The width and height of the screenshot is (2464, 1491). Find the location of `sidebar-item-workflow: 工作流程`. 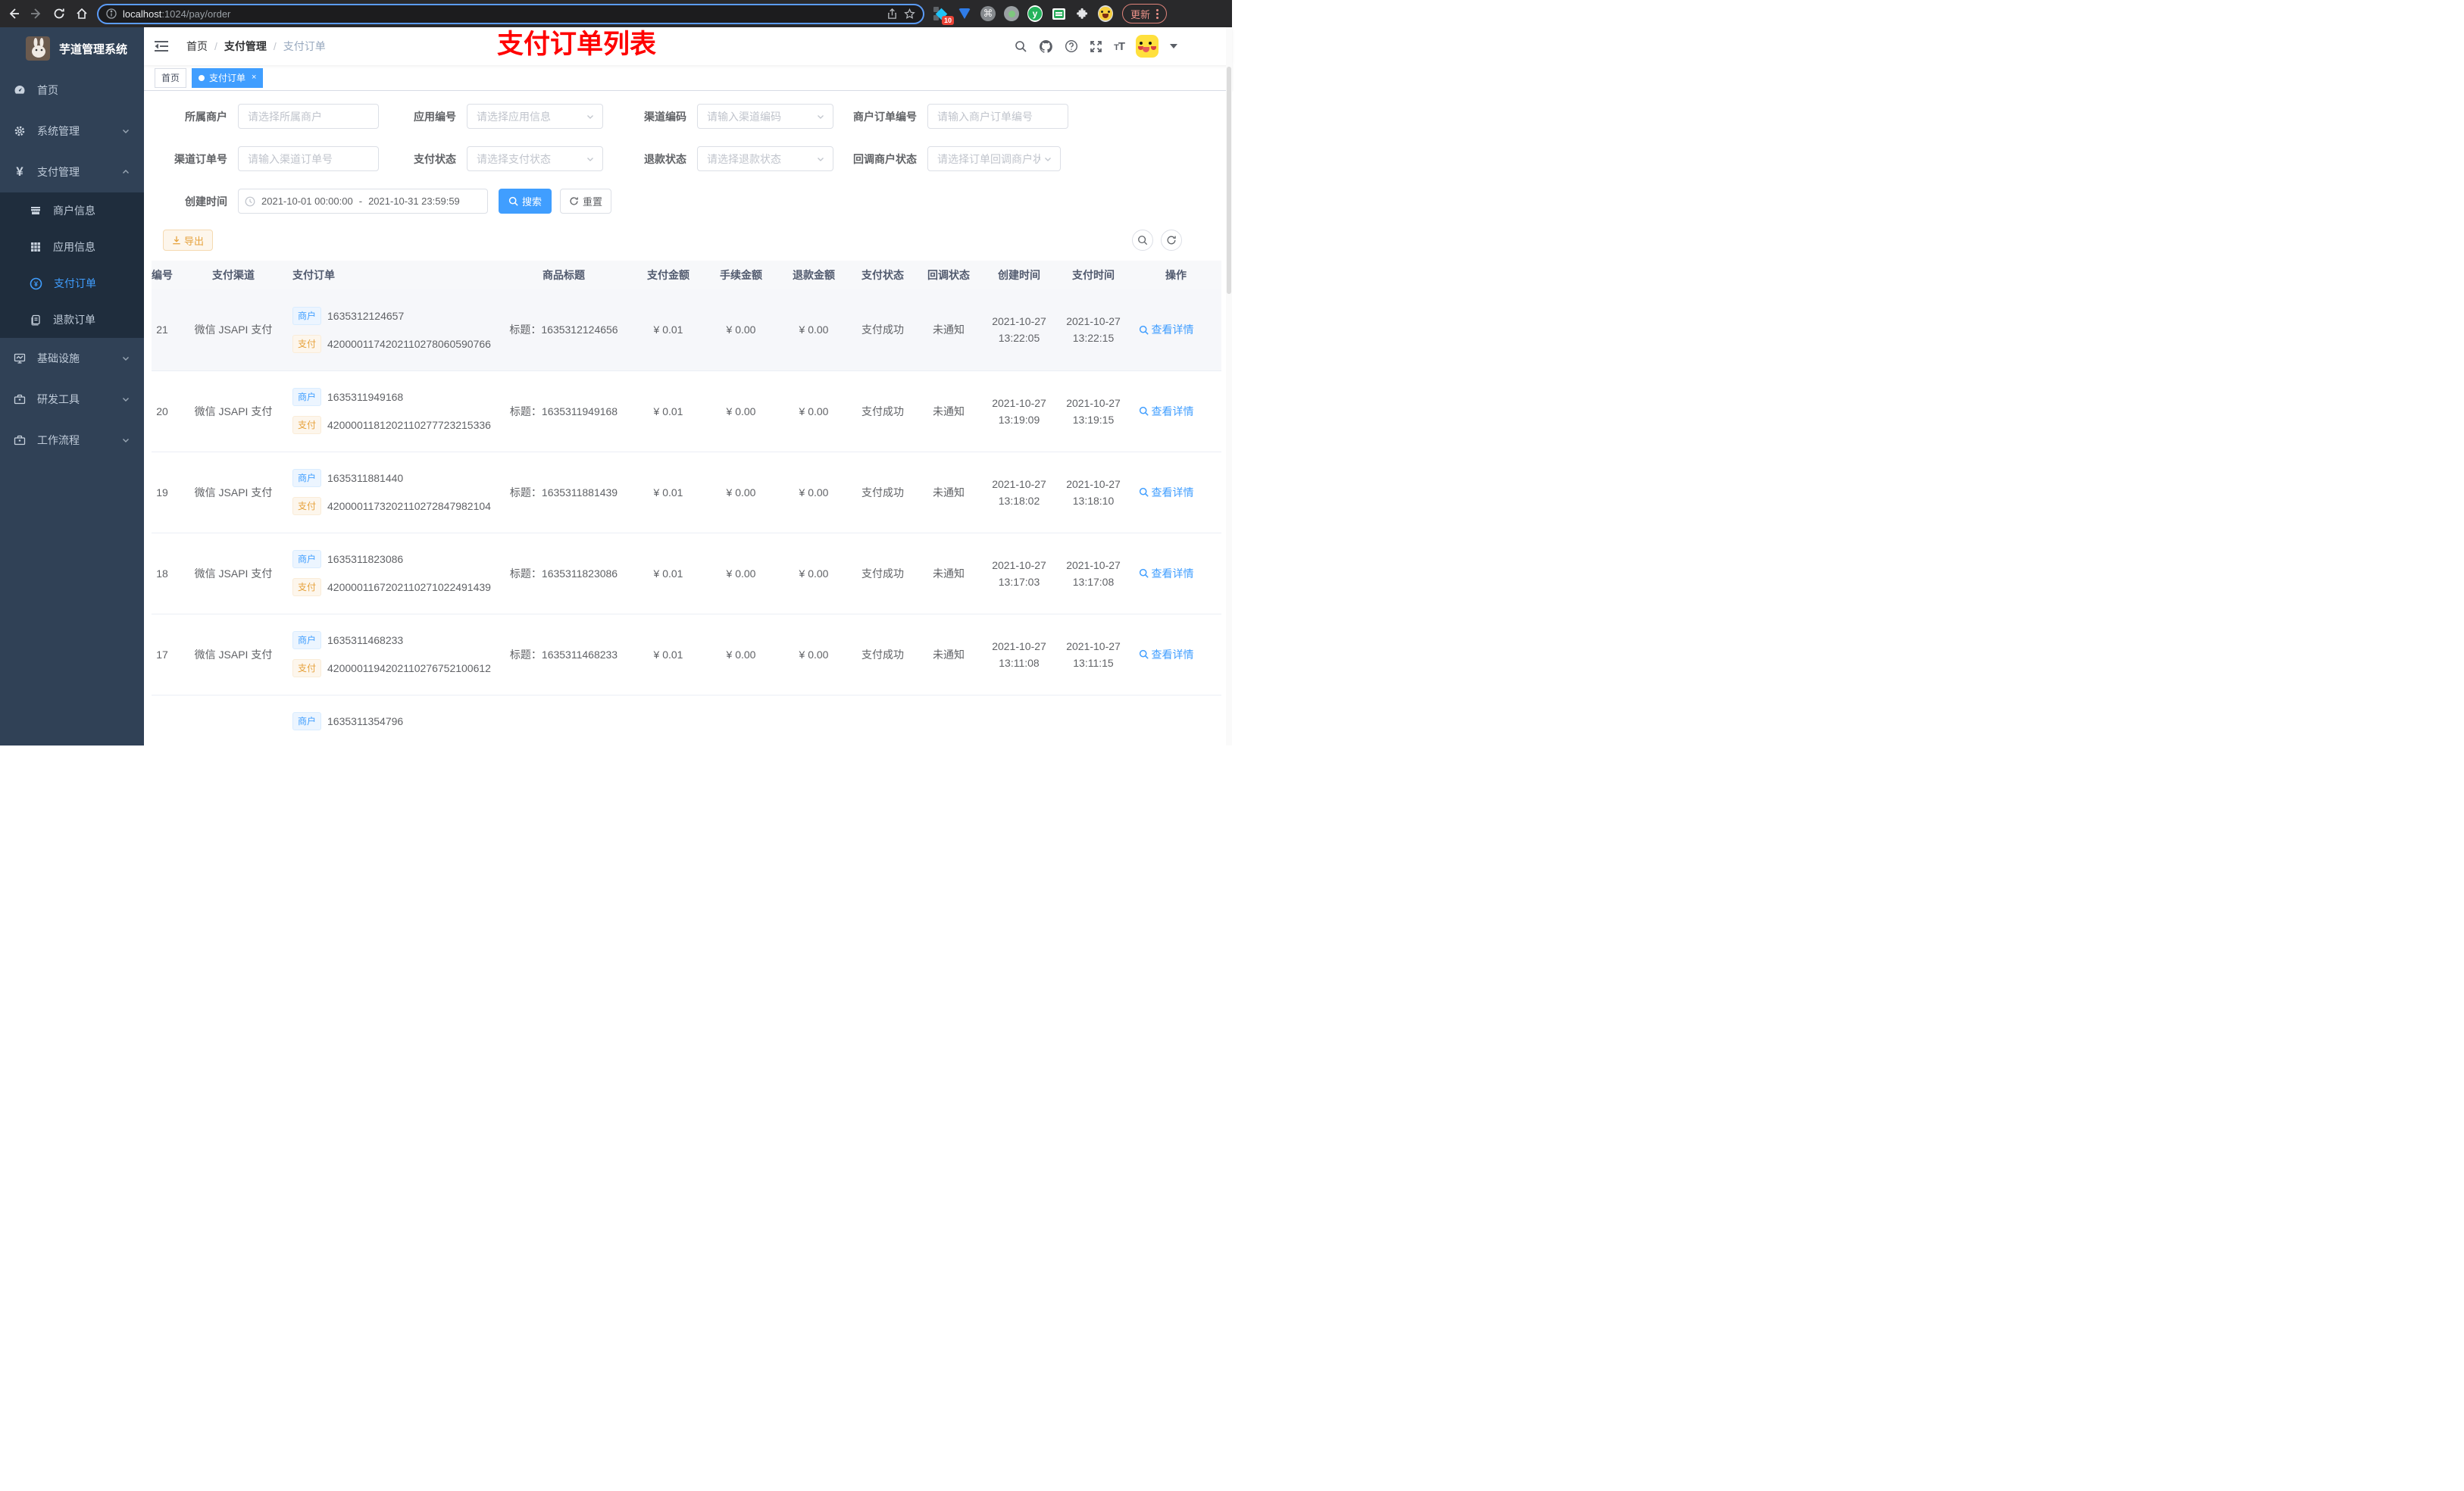

sidebar-item-workflow: 工作流程 is located at coordinates (72, 440).